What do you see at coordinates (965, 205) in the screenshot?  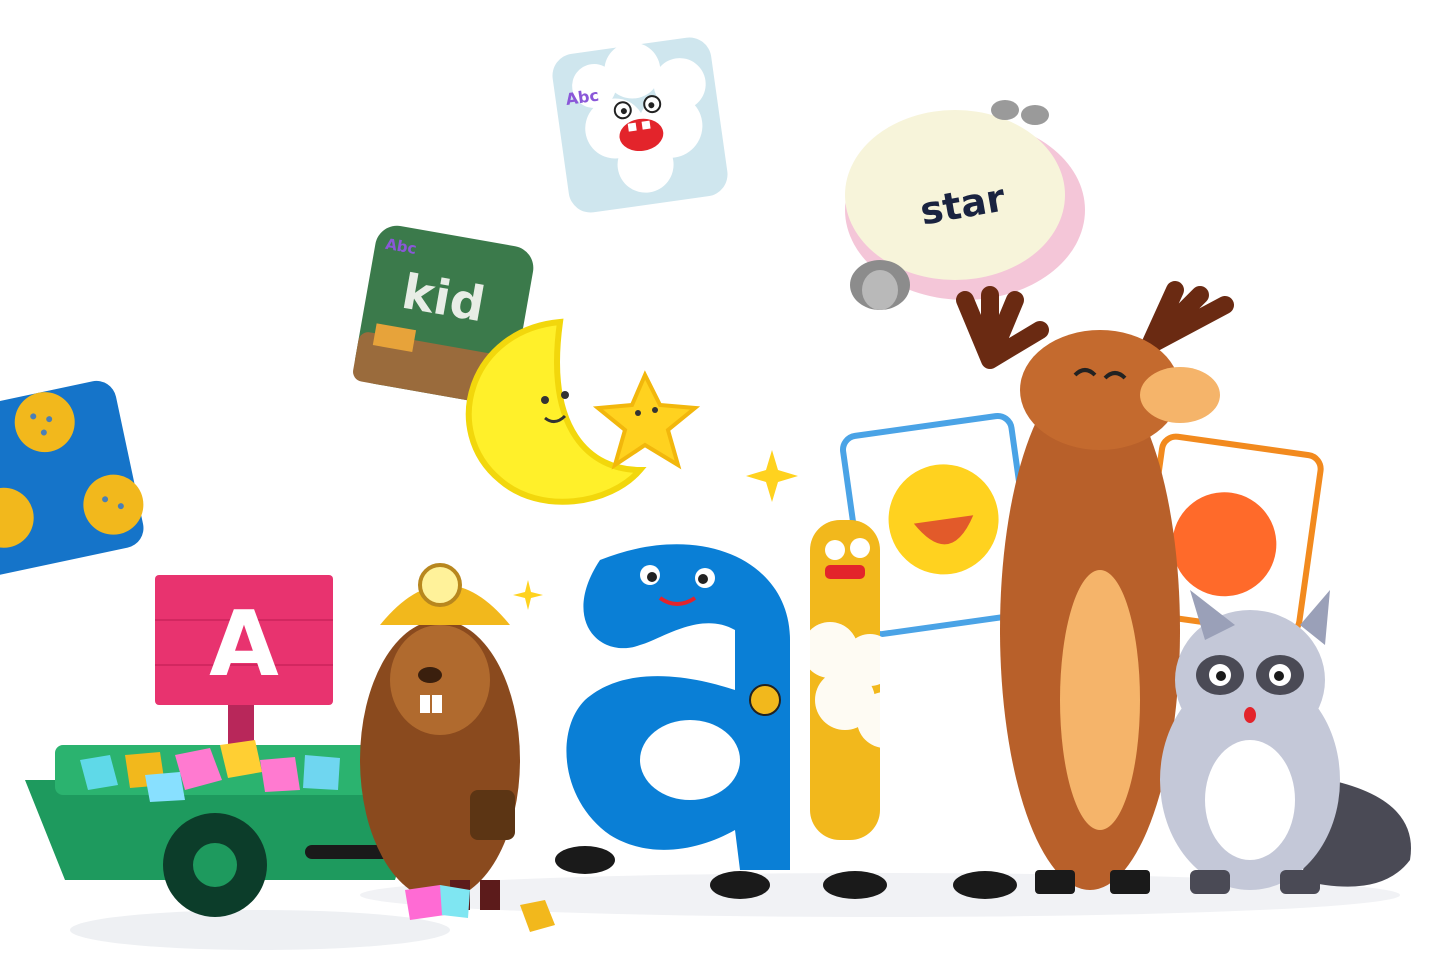 I see `sheep-character: star` at bounding box center [965, 205].